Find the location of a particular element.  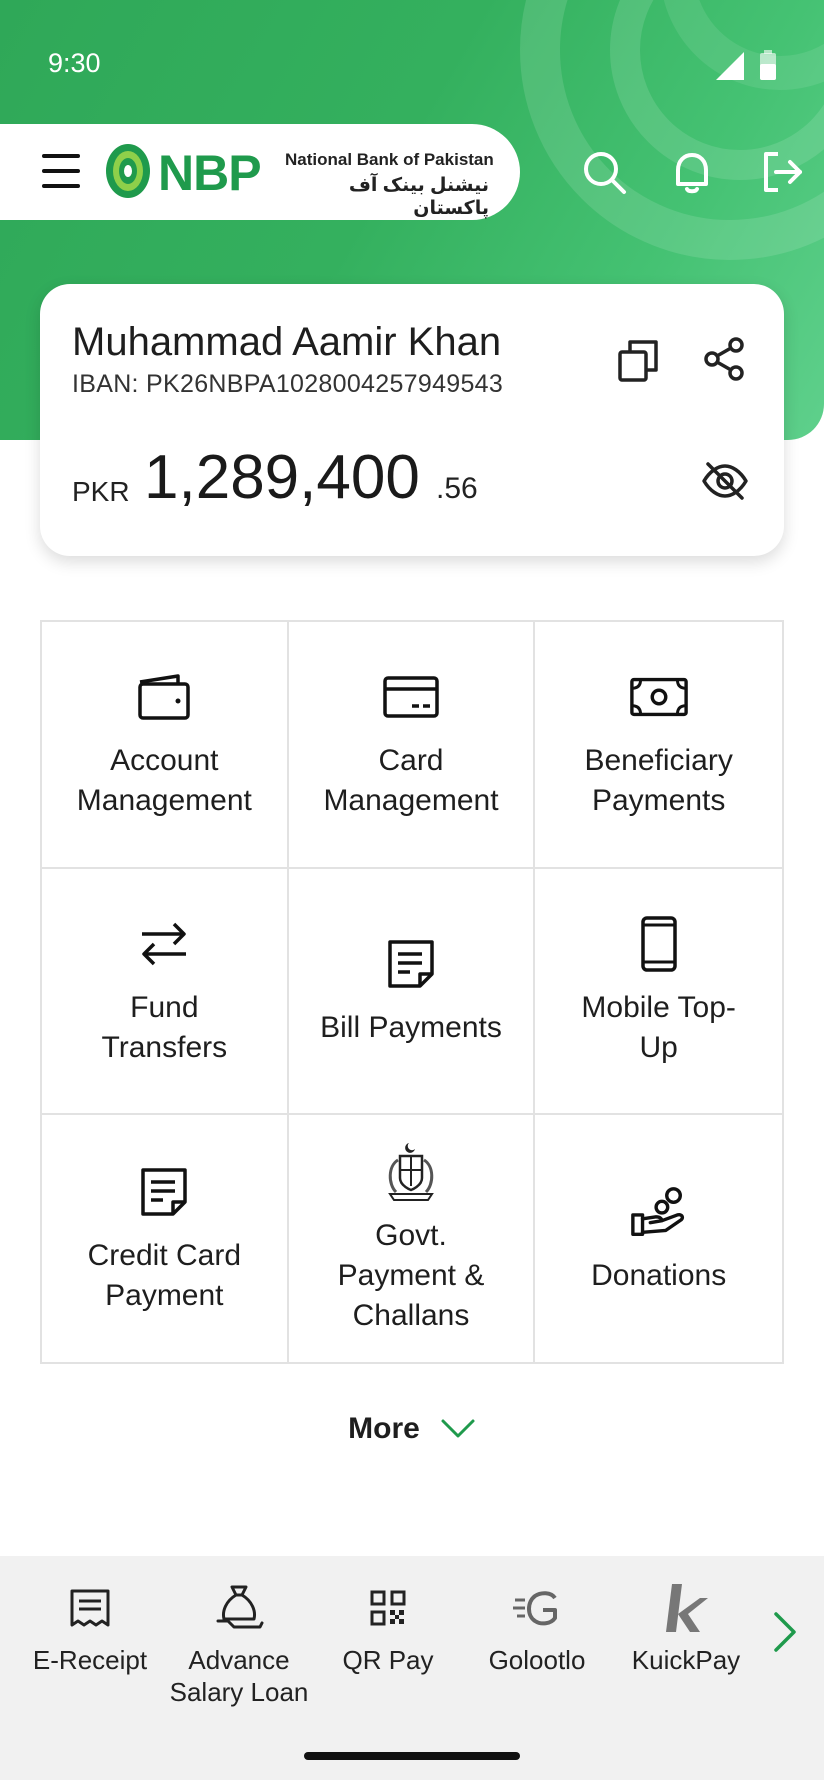

balance-currency: PKR is located at coordinates (101, 491).